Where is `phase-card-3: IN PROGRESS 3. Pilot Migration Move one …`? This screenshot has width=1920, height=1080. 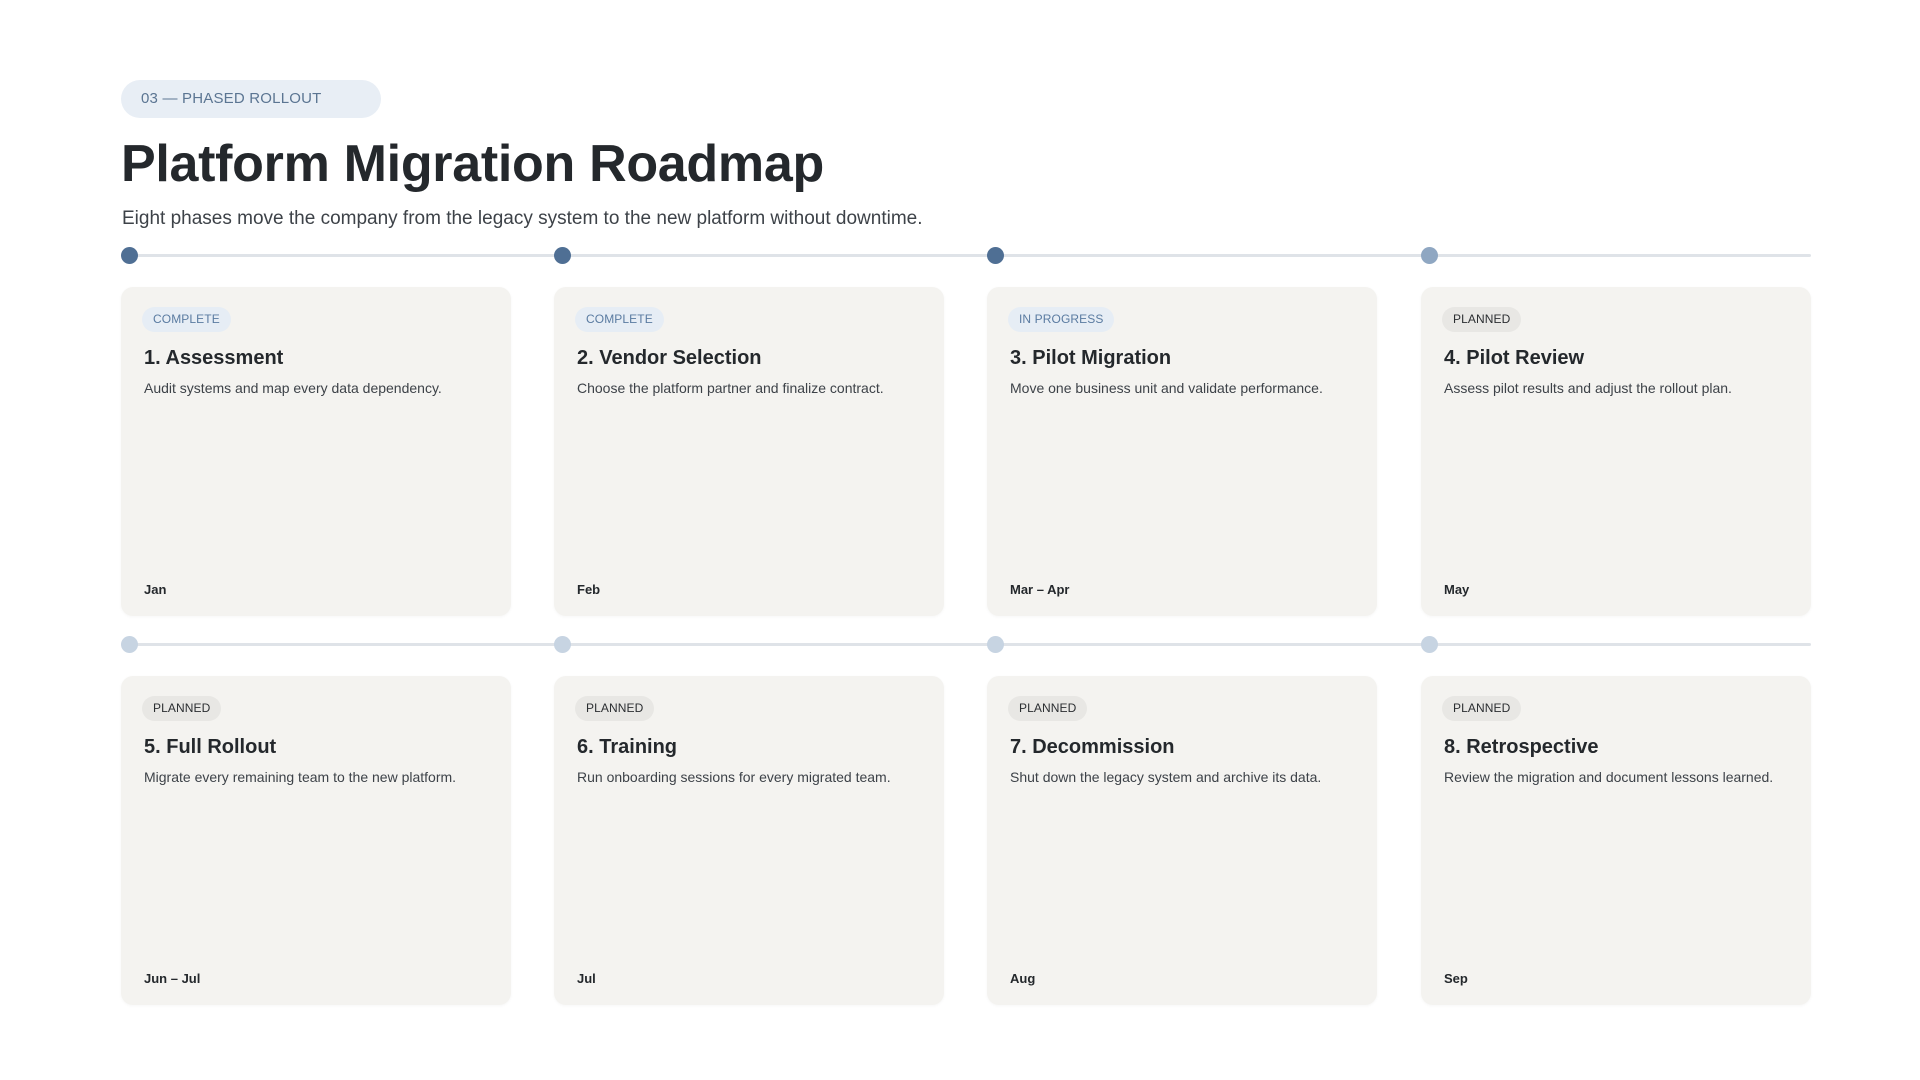
phase-card-3: IN PROGRESS 3. Pilot Migration Move one … is located at coordinates (1182, 451).